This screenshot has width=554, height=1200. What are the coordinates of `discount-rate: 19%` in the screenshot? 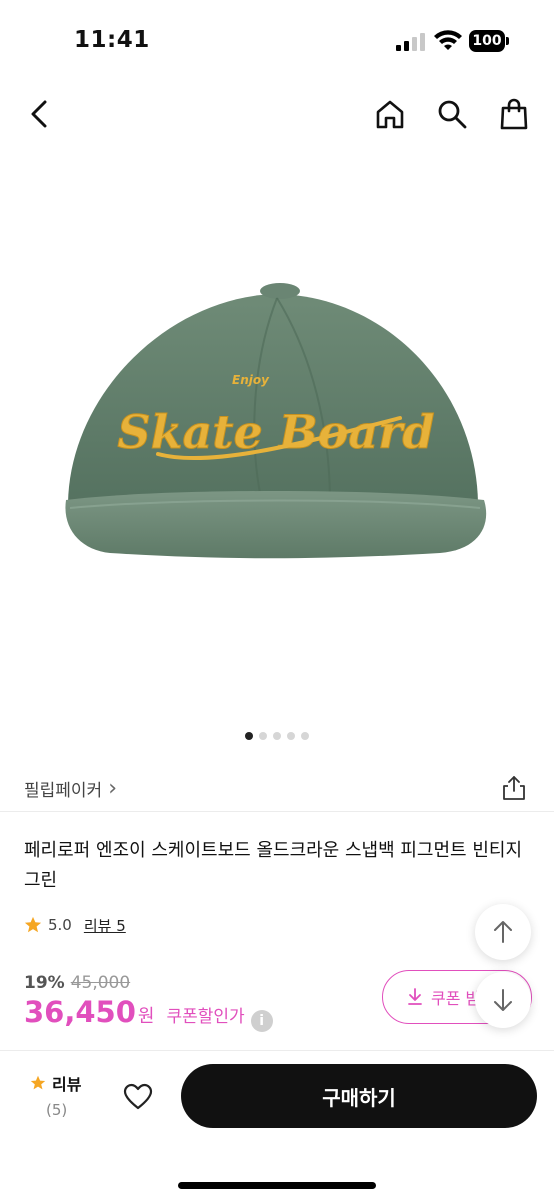 It's located at (44, 983).